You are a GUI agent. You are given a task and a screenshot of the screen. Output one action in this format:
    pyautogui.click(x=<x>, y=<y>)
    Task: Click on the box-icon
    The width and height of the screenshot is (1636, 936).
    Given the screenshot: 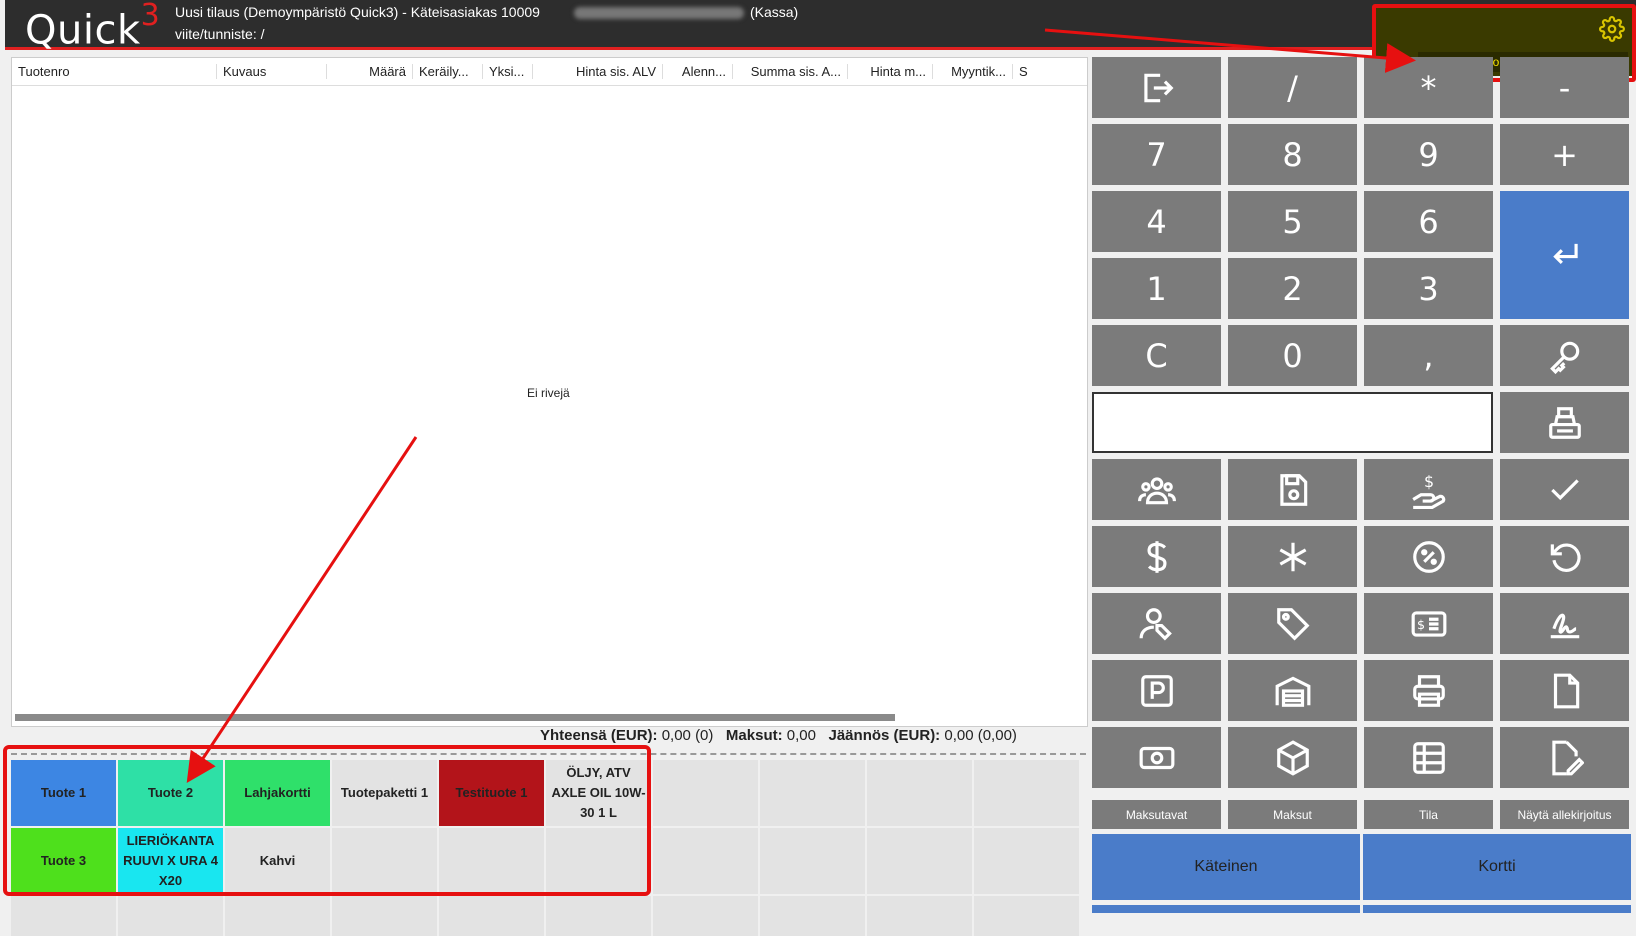 What is the action you would take?
    pyautogui.click(x=1292, y=757)
    